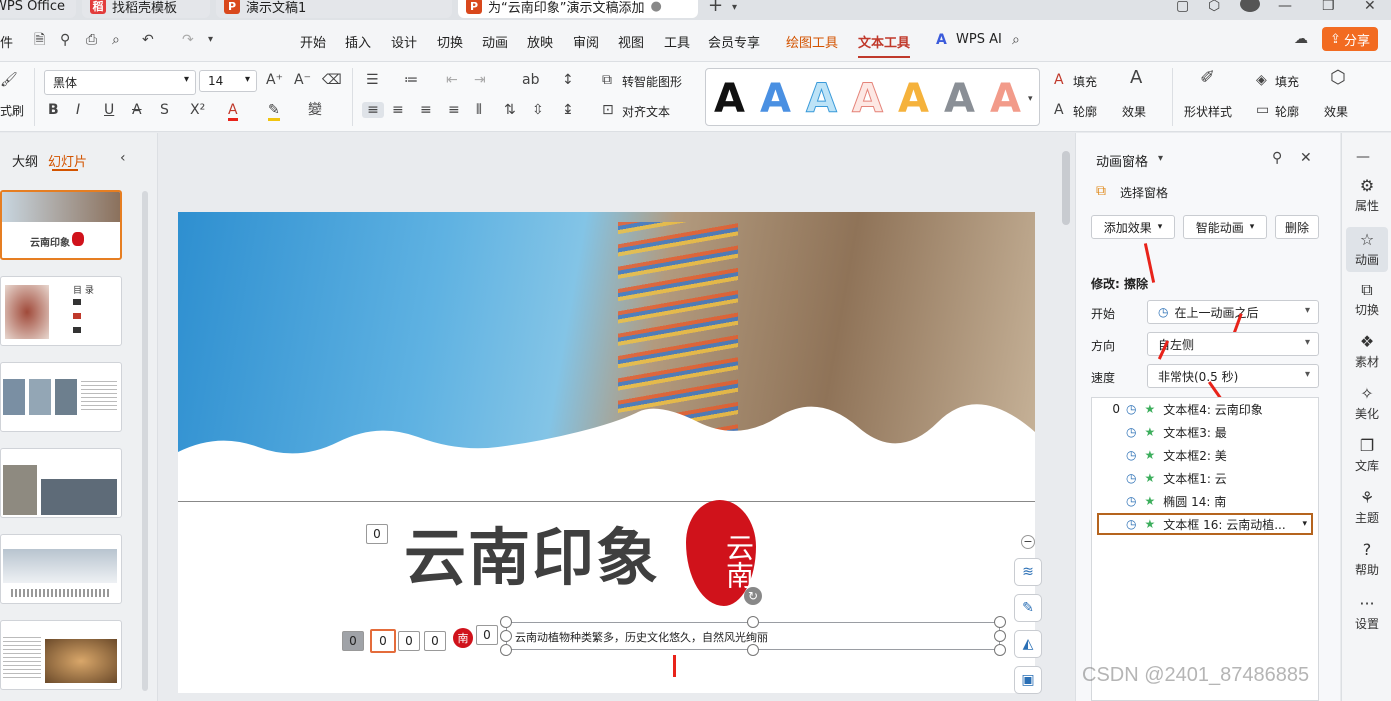 This screenshot has height=701, width=1391. Describe the element at coordinates (1367, 249) in the screenshot. I see `sidebar-item-animation: ☆ 动画` at that location.